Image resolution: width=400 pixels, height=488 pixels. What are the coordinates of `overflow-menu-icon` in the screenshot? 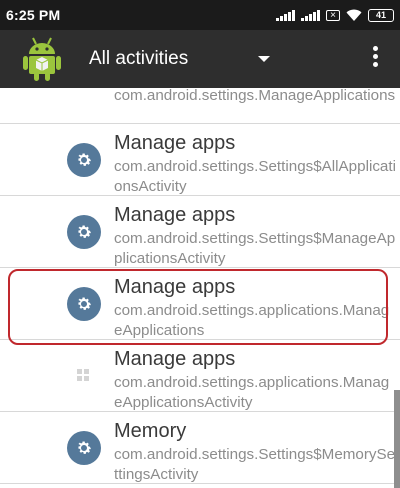 It's located at (375, 59).